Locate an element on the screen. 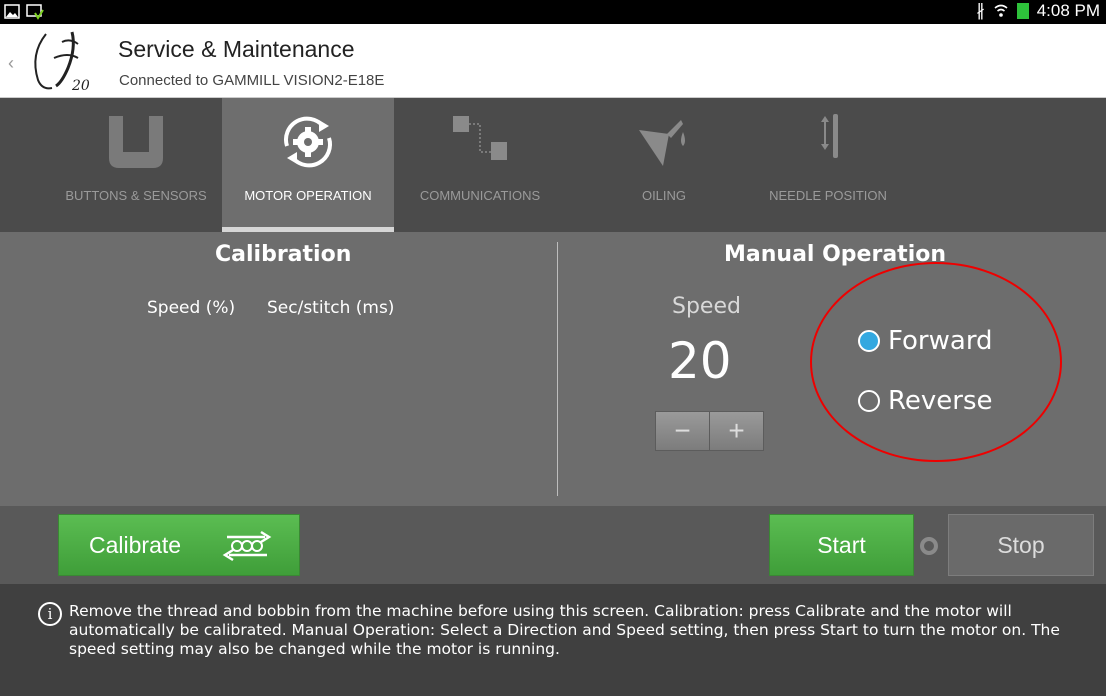 This screenshot has height=696, width=1106. speed-value: 20 is located at coordinates (700, 361).